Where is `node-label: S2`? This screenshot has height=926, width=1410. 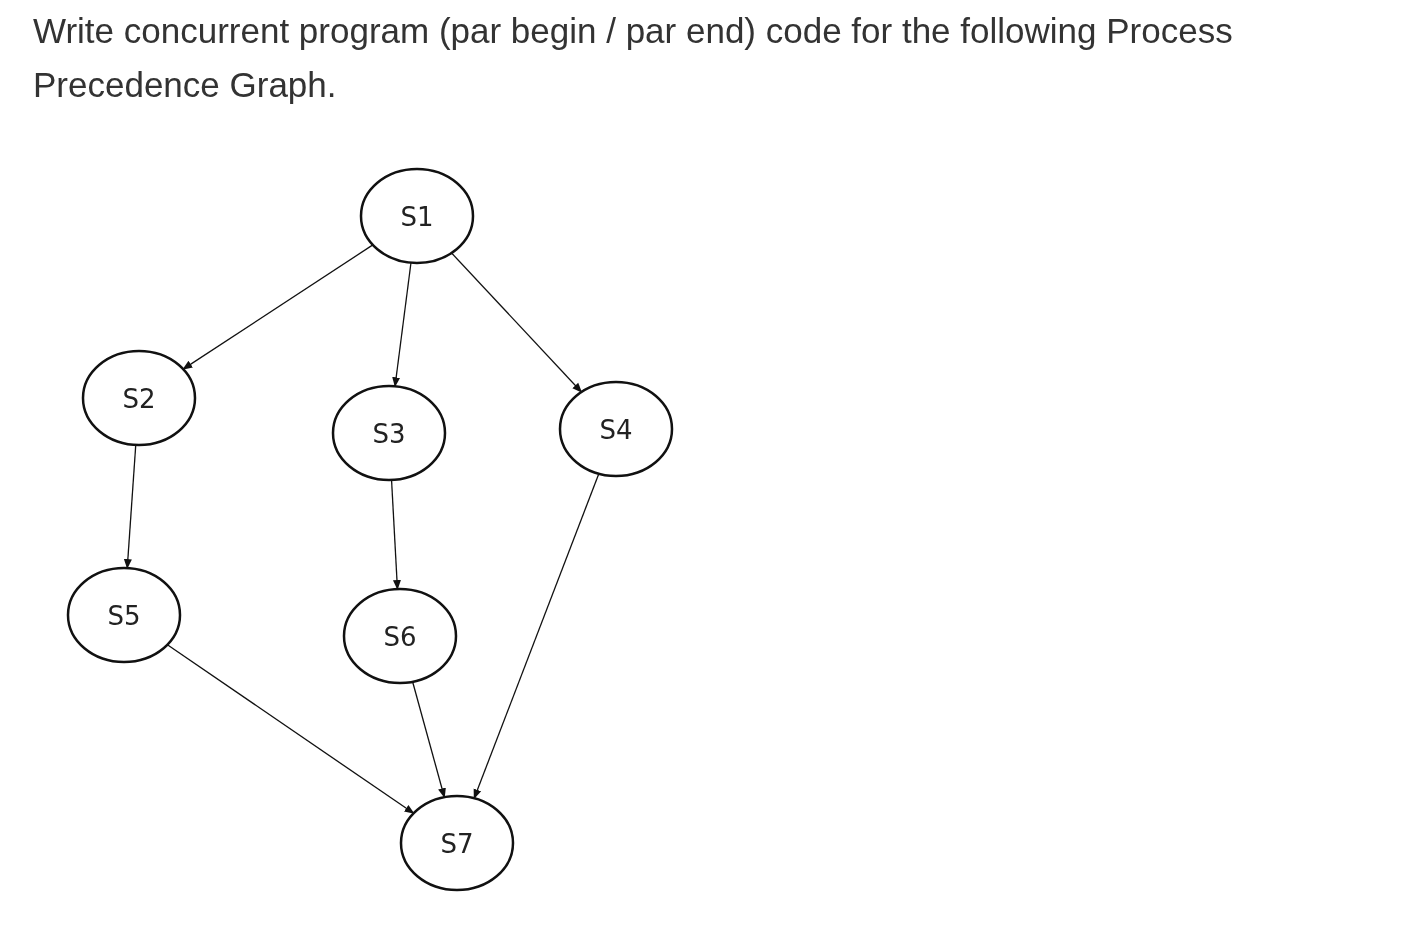
node-label: S2 is located at coordinates (139, 399).